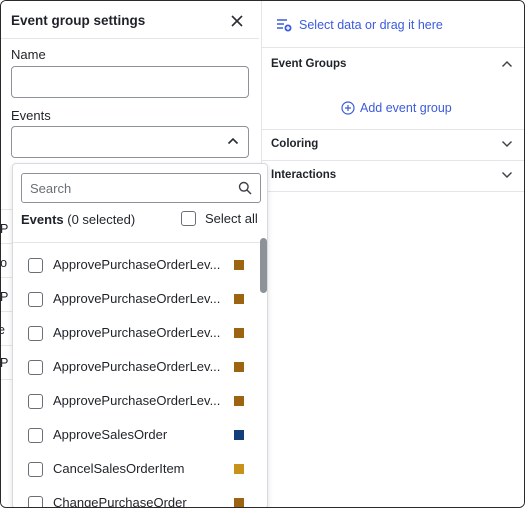  I want to click on event-name: ChangePurchaseOrder, so click(120, 501).